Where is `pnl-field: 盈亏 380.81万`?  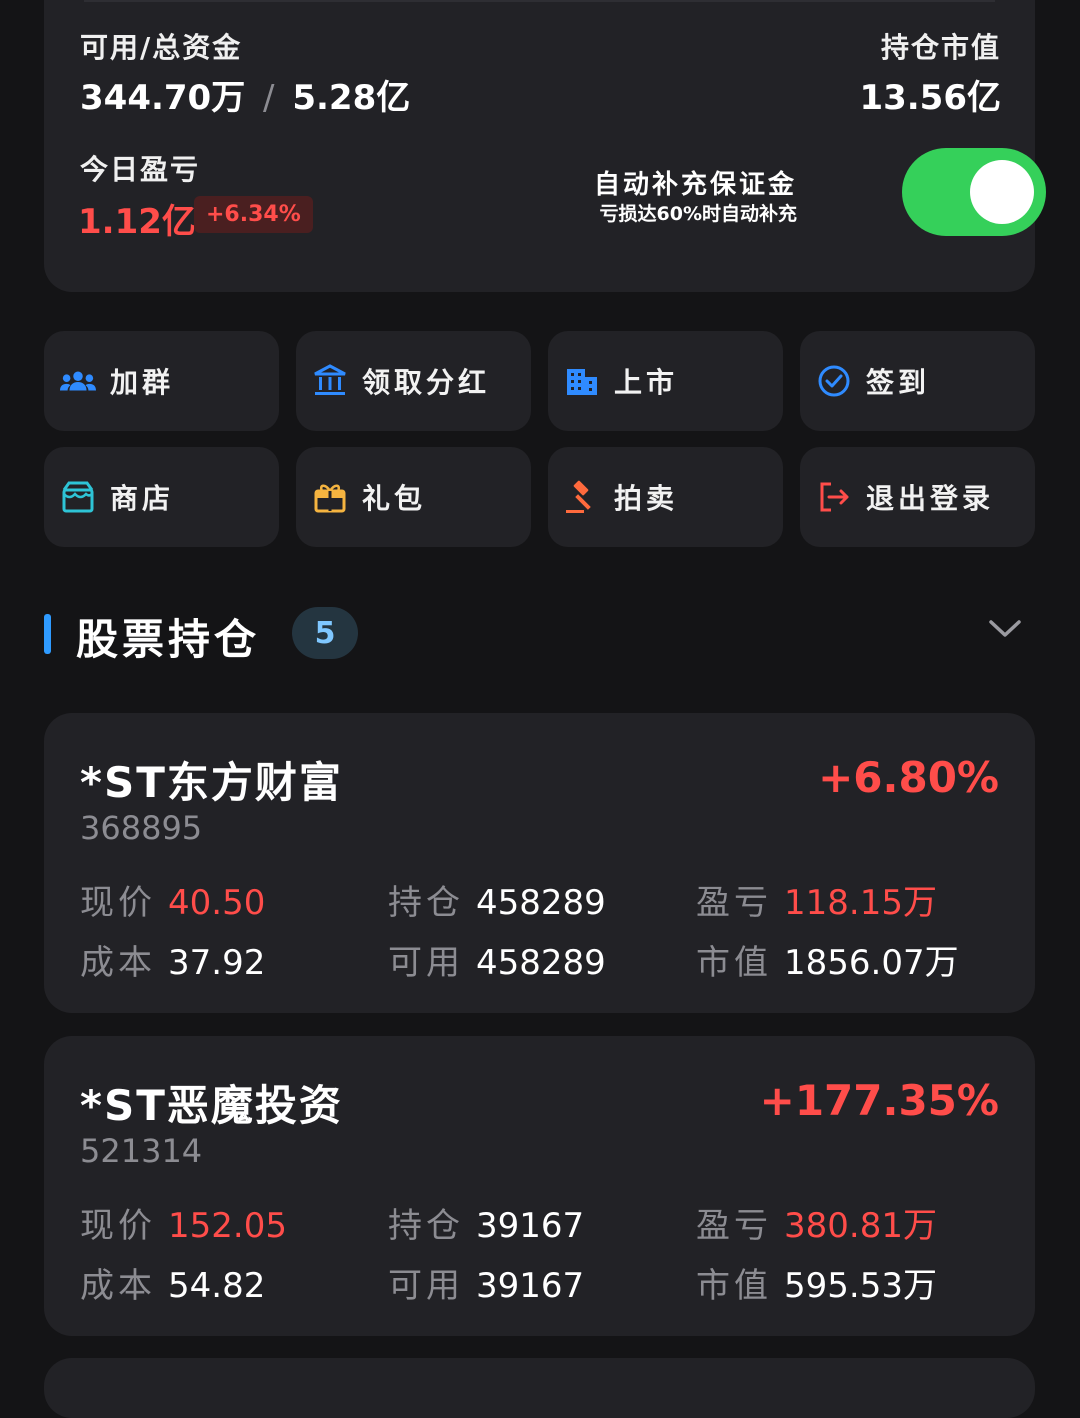
pnl-field: 盈亏 380.81万 is located at coordinates (816, 1222).